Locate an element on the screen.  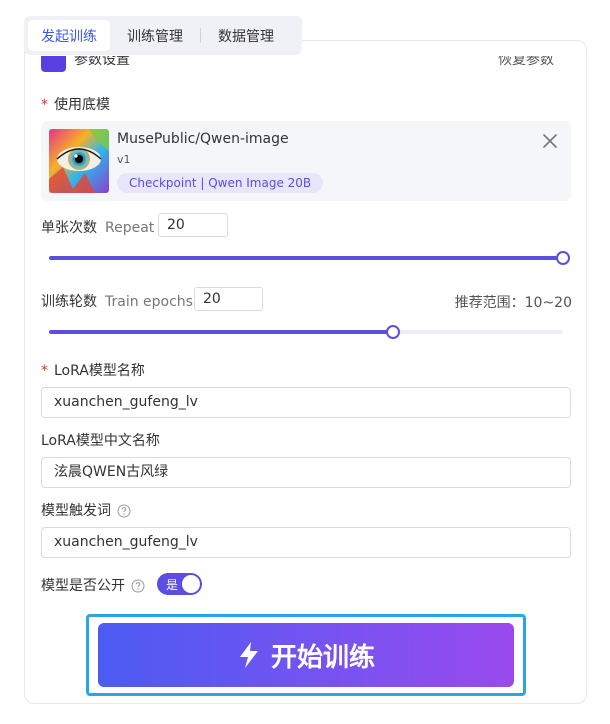
public-toggle: 是 is located at coordinates (179, 584).